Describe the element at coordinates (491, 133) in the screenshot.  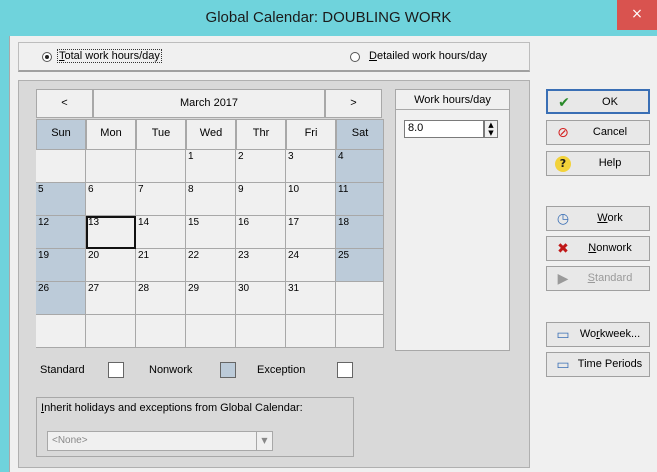
I see `spin-down-icon: ▼` at that location.